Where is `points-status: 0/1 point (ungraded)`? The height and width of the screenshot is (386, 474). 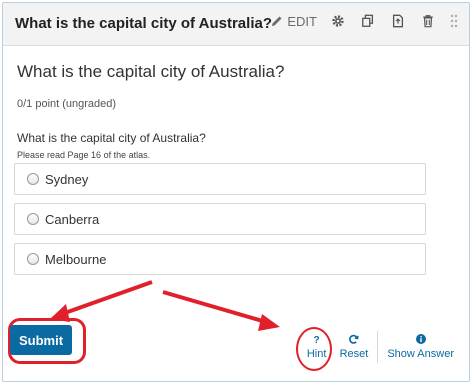 points-status: 0/1 point (ungraded) is located at coordinates (67, 104).